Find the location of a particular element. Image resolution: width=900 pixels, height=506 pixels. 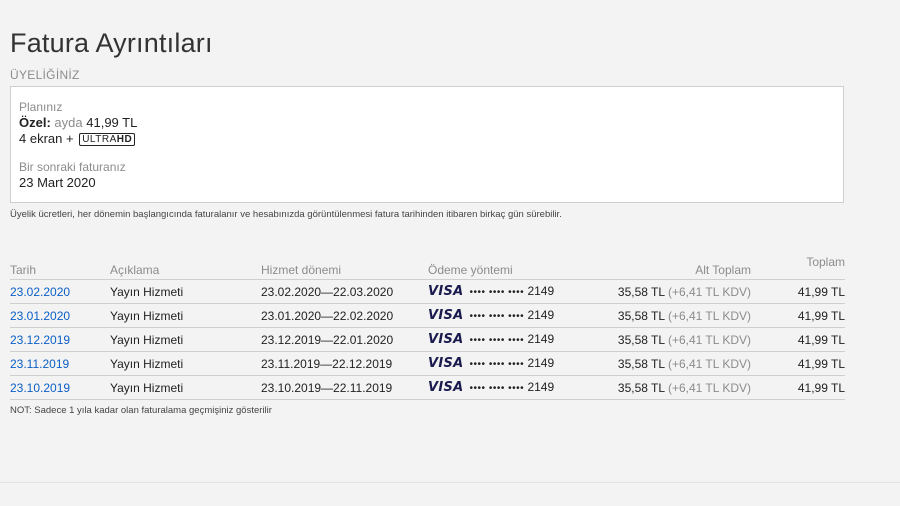

header-description: Açıklama is located at coordinates (185, 265).